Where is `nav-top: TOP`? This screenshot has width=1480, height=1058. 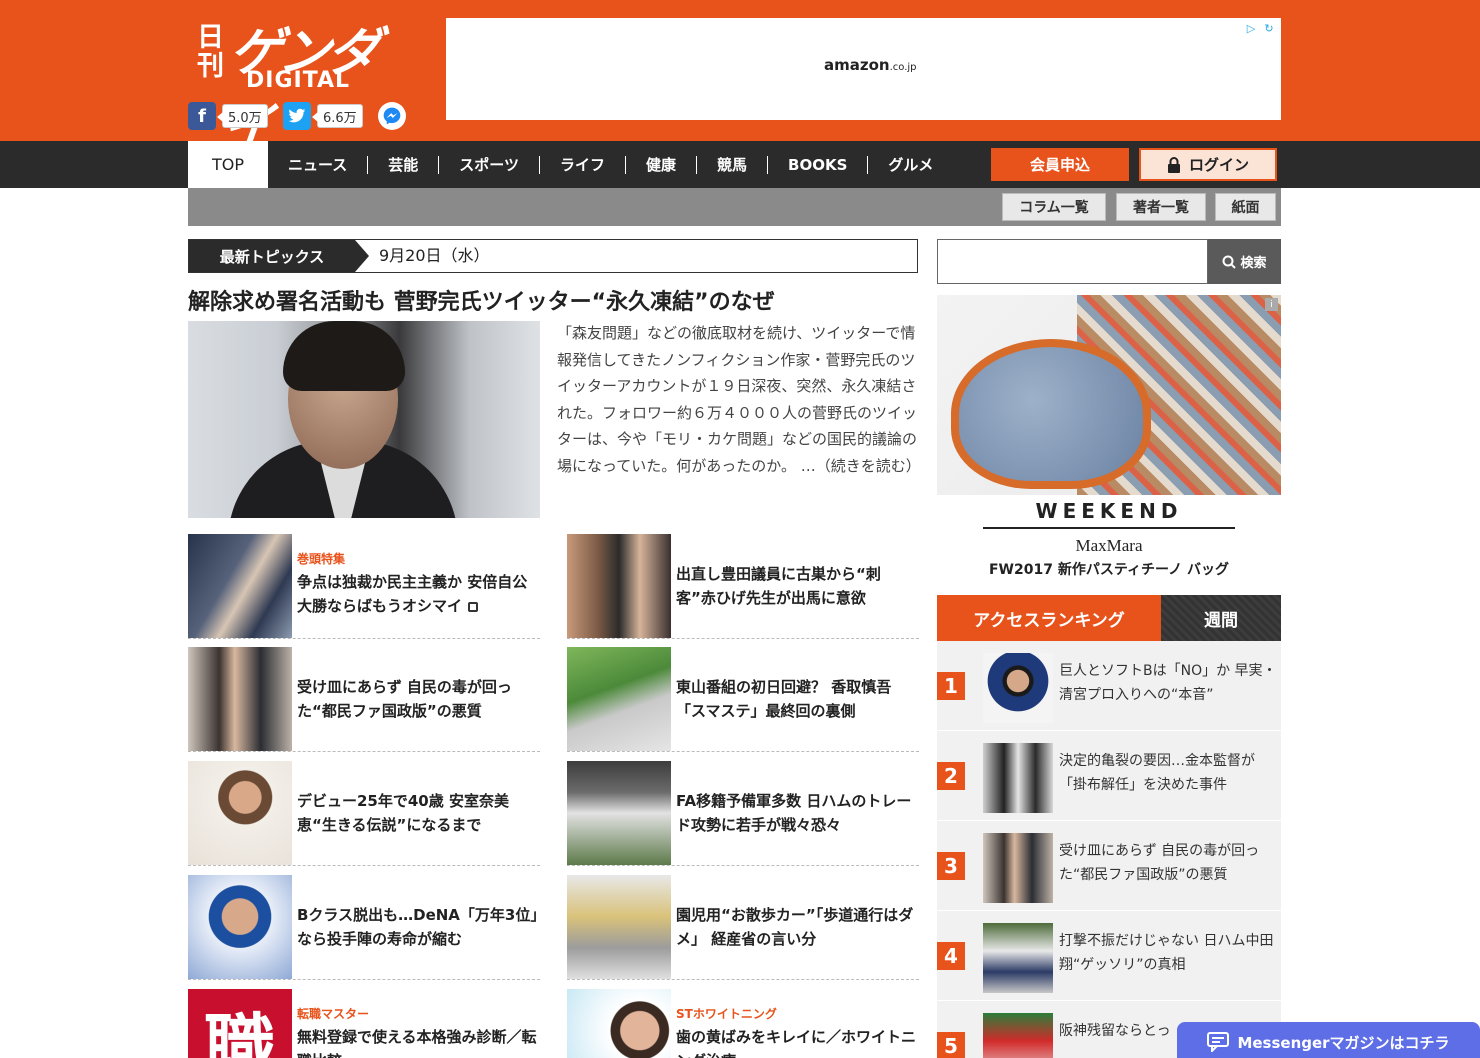
nav-top: TOP is located at coordinates (228, 164).